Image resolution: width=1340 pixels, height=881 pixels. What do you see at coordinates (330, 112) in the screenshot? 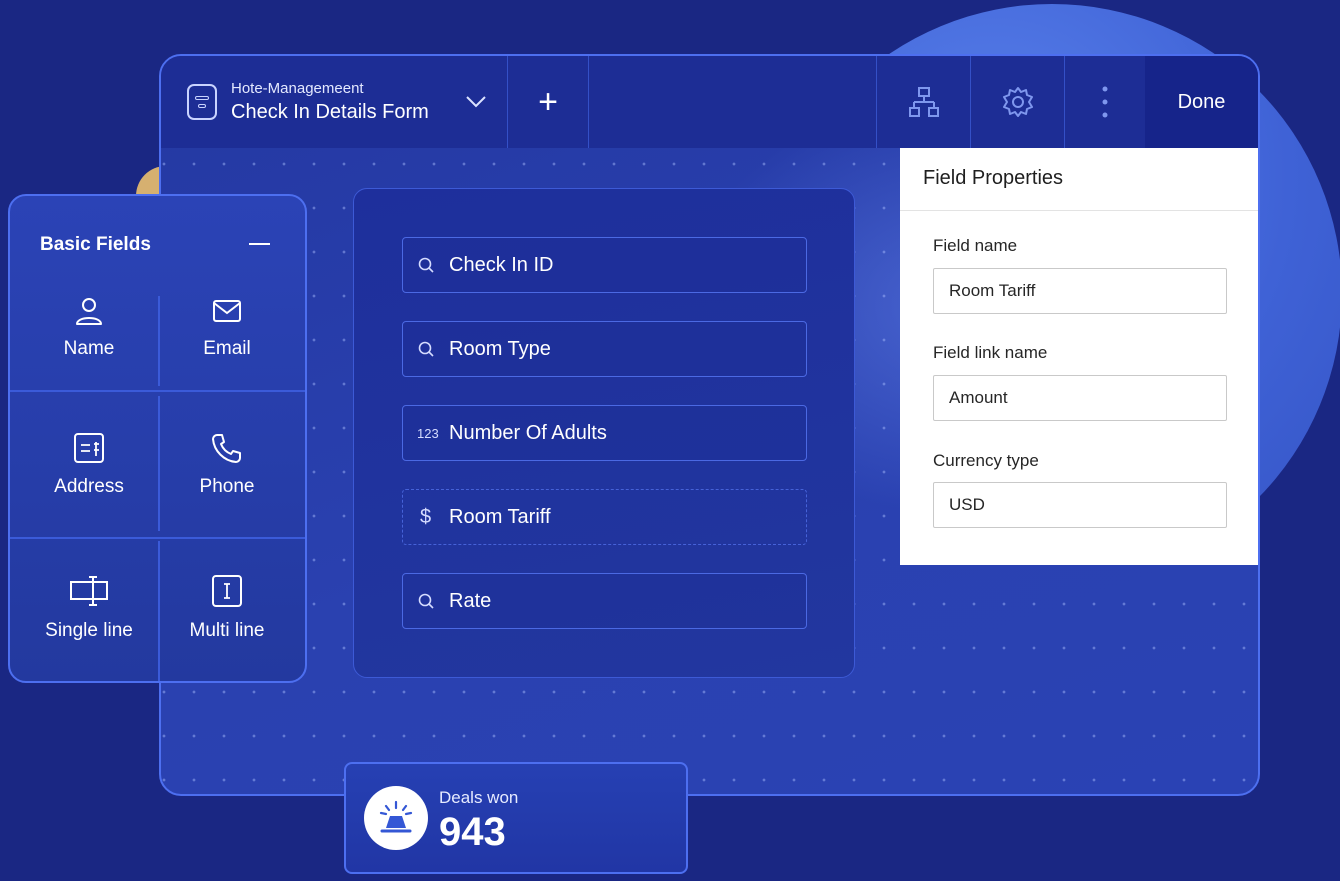
I see `form-name: Check In Details Form` at bounding box center [330, 112].